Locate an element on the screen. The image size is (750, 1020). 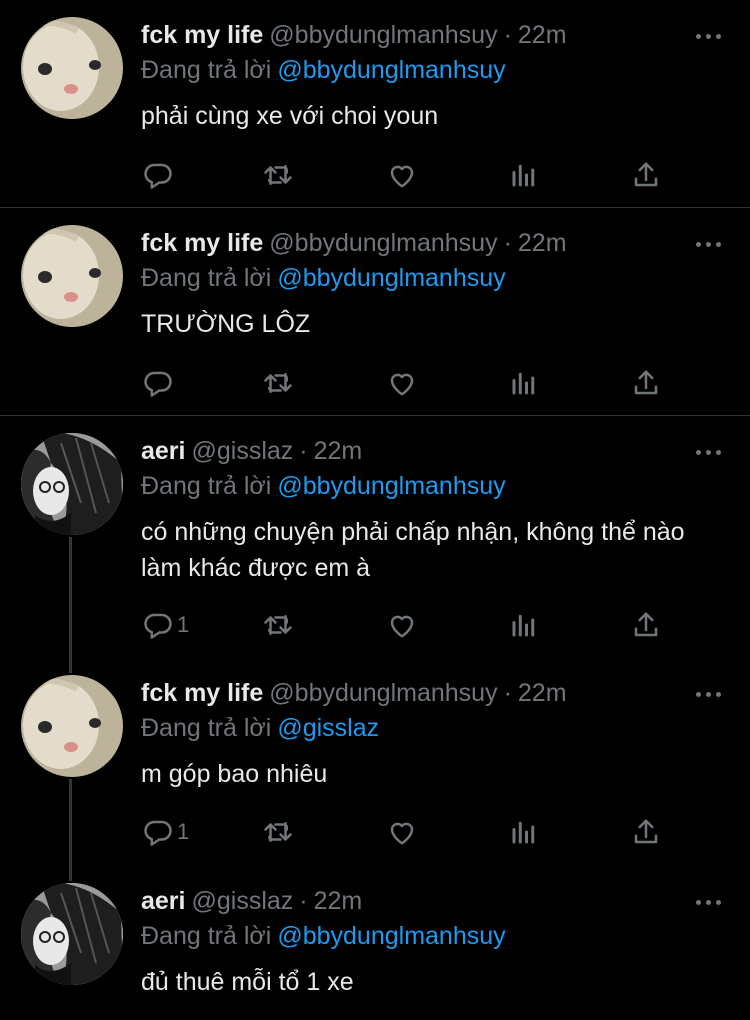
tweet-text: phải cùng xe với choi youn is located at coordinates (290, 116).